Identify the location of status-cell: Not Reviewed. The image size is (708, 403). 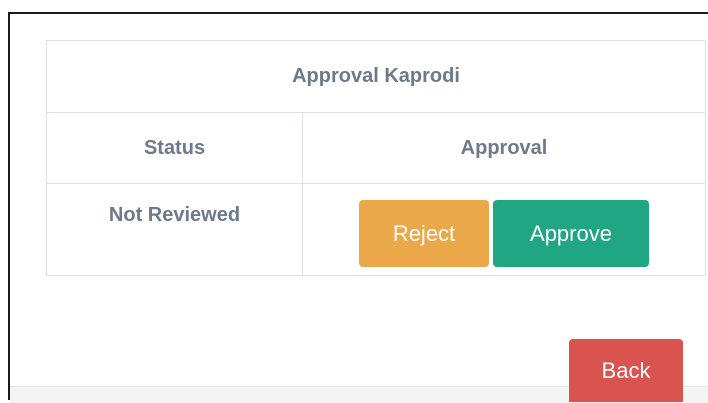
(175, 230).